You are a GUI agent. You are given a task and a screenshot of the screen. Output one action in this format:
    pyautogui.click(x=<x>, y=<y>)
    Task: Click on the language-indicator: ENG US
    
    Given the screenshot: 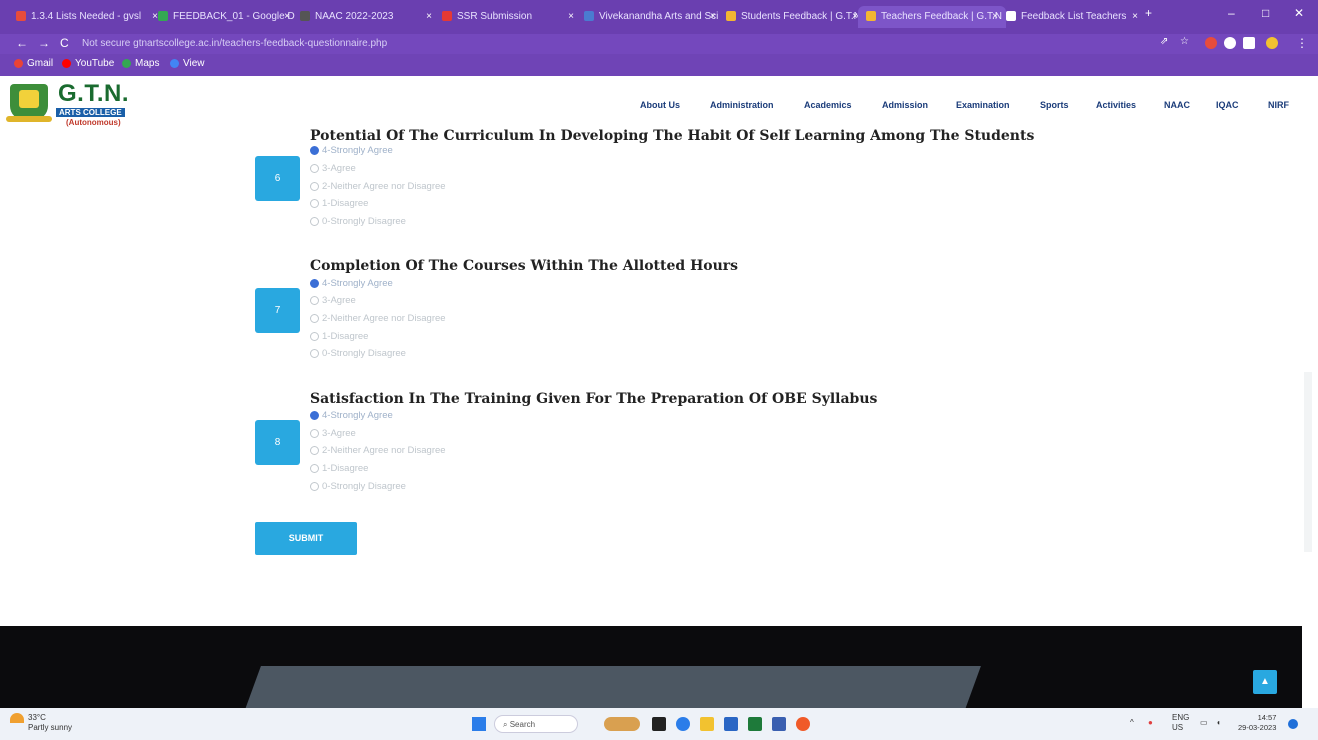 What is the action you would take?
    pyautogui.click(x=1180, y=723)
    